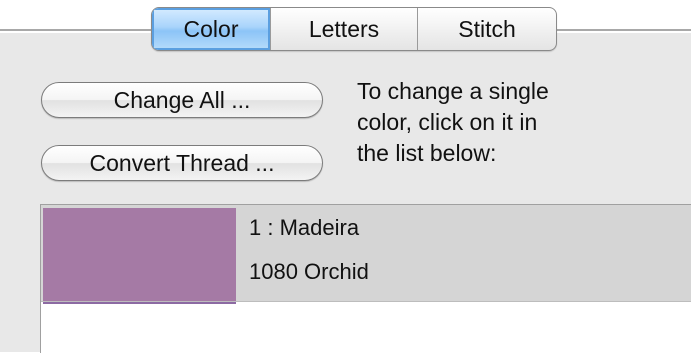  What do you see at coordinates (366, 301) in the screenshot?
I see `row-divider` at bounding box center [366, 301].